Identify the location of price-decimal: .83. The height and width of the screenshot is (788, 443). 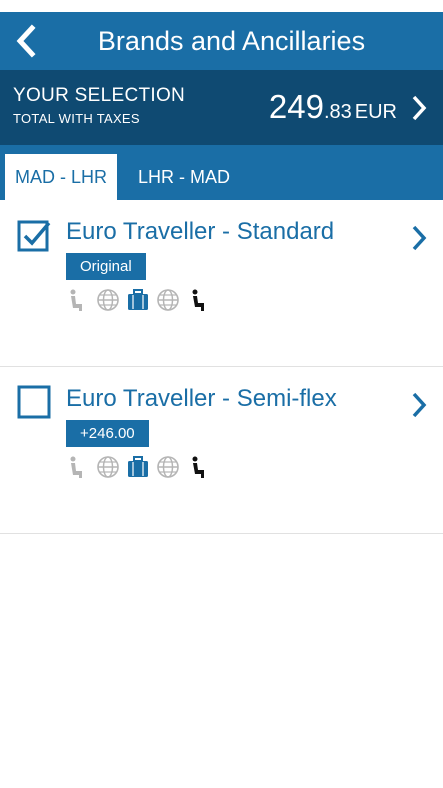
(337, 112).